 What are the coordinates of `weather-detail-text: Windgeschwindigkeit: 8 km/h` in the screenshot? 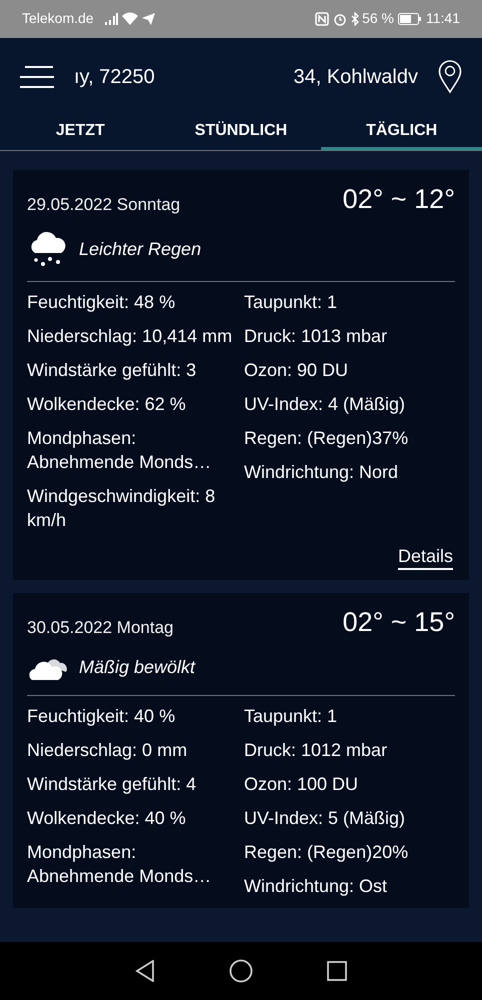 It's located at (121, 508).